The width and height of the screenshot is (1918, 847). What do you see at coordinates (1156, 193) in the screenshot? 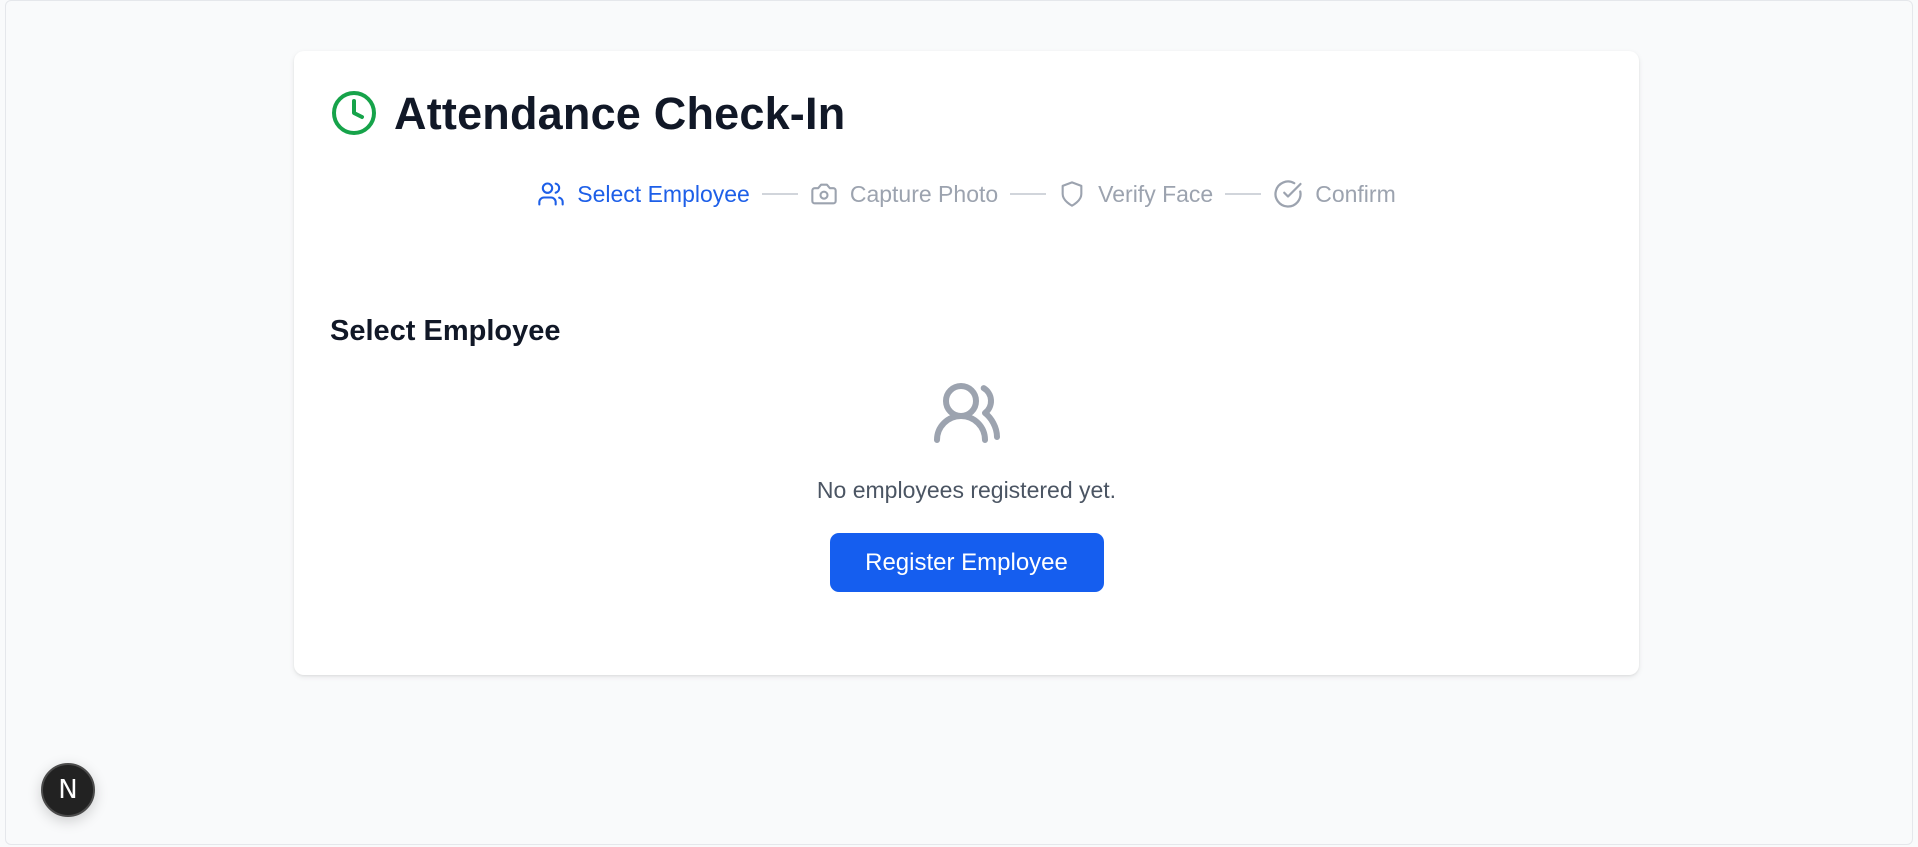
I see `step-label: Verify Face` at bounding box center [1156, 193].